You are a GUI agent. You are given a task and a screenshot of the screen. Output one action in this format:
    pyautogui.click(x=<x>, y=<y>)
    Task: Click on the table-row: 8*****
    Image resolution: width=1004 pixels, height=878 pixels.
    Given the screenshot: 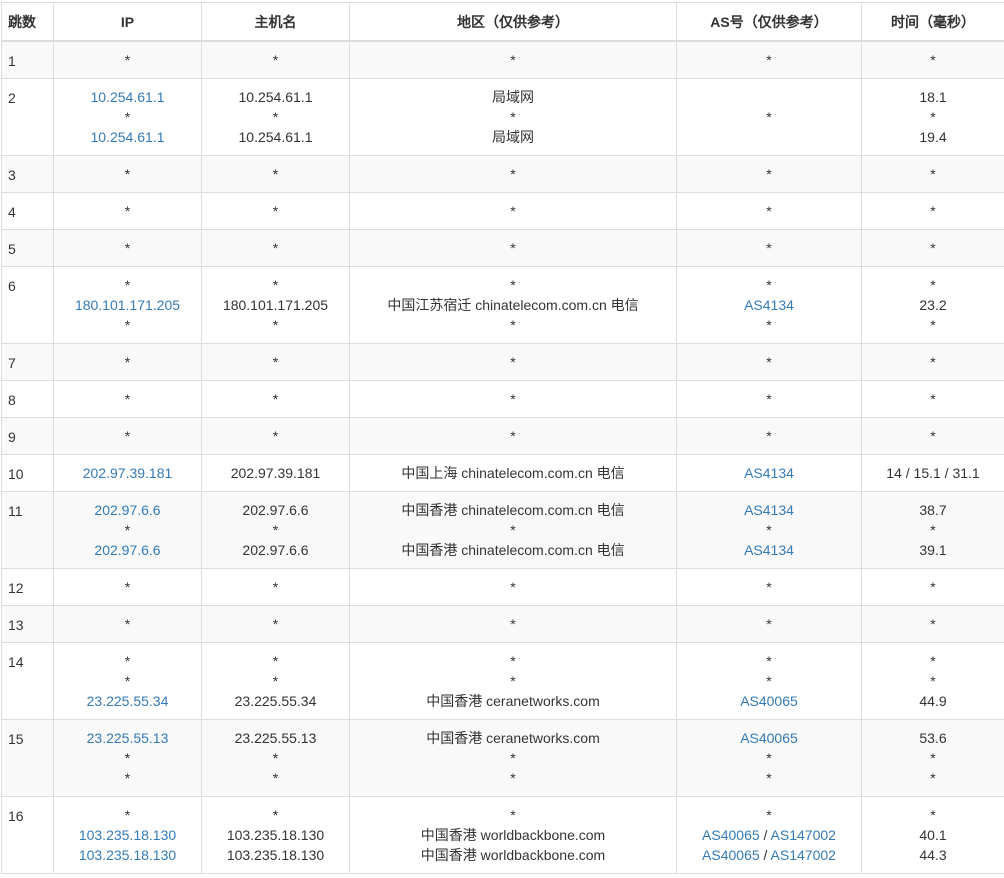 What is the action you would take?
    pyautogui.click(x=503, y=398)
    